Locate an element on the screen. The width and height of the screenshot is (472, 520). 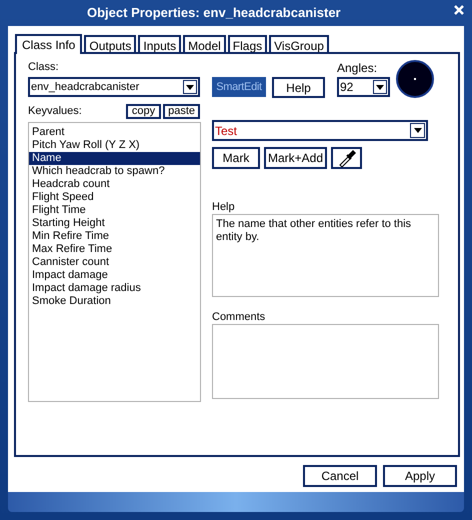
value-dropdown: Test is located at coordinates (320, 130).